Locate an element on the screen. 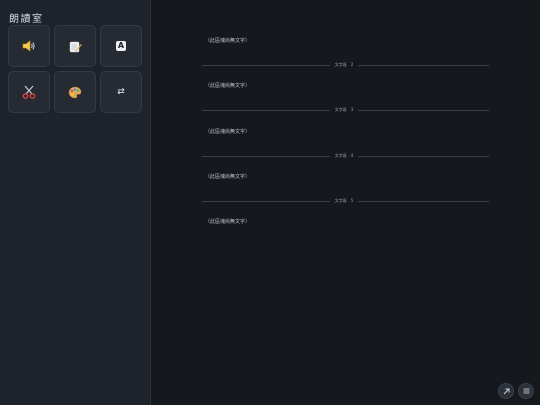  section-divider-5: 文字區 5 is located at coordinates (345, 201).